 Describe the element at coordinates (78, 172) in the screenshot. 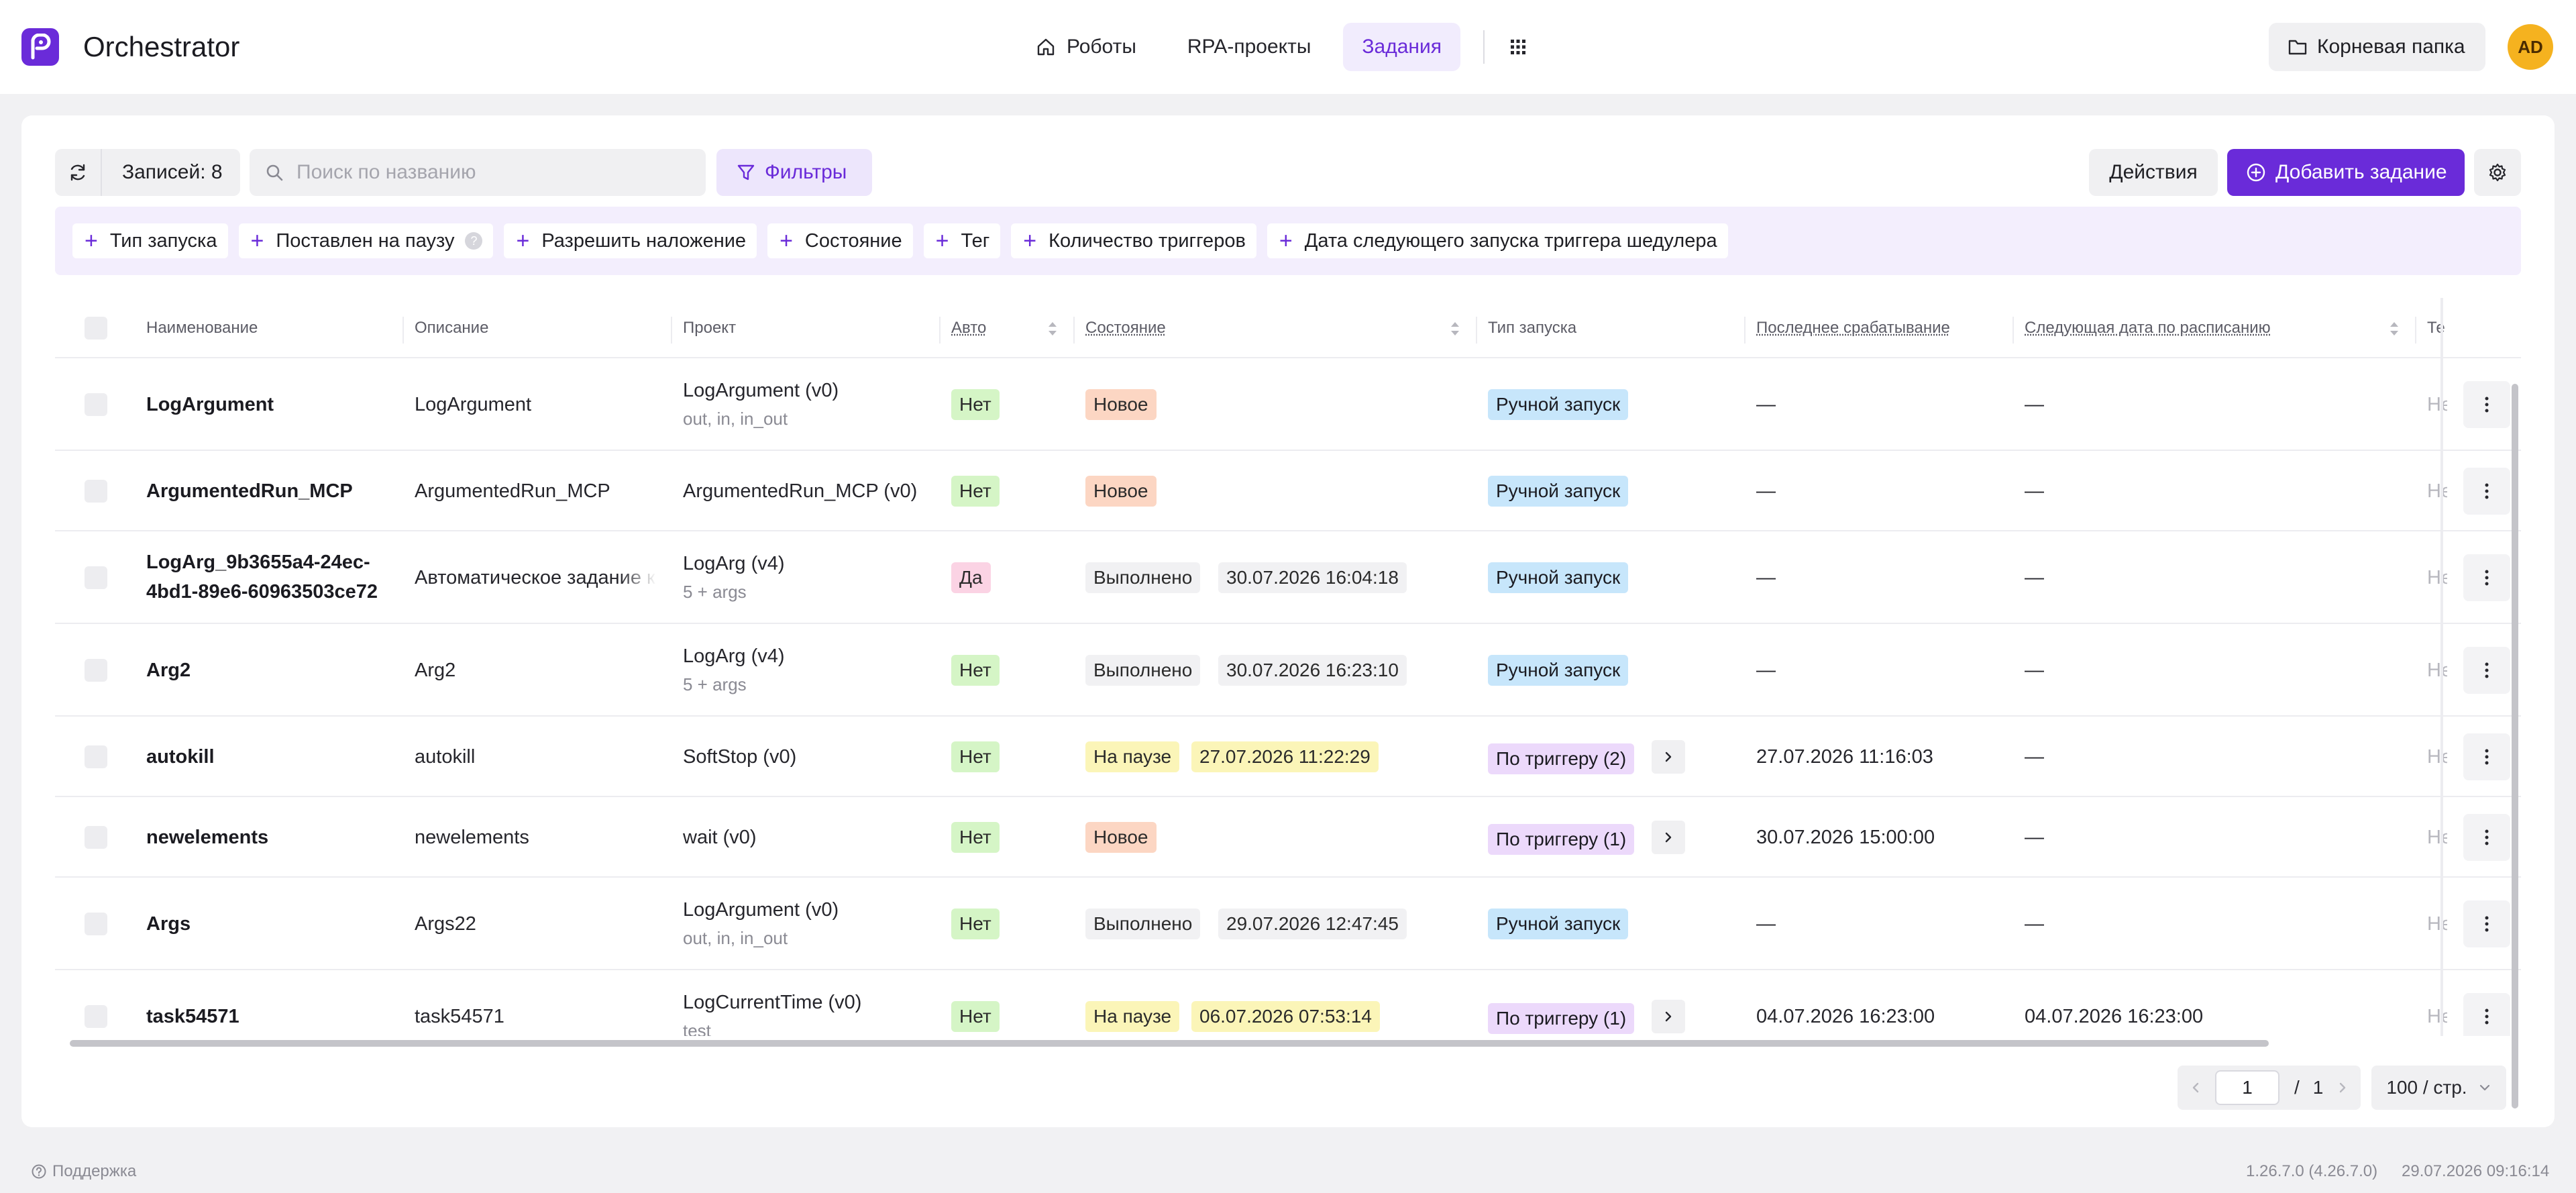

I see `refresh-button` at that location.